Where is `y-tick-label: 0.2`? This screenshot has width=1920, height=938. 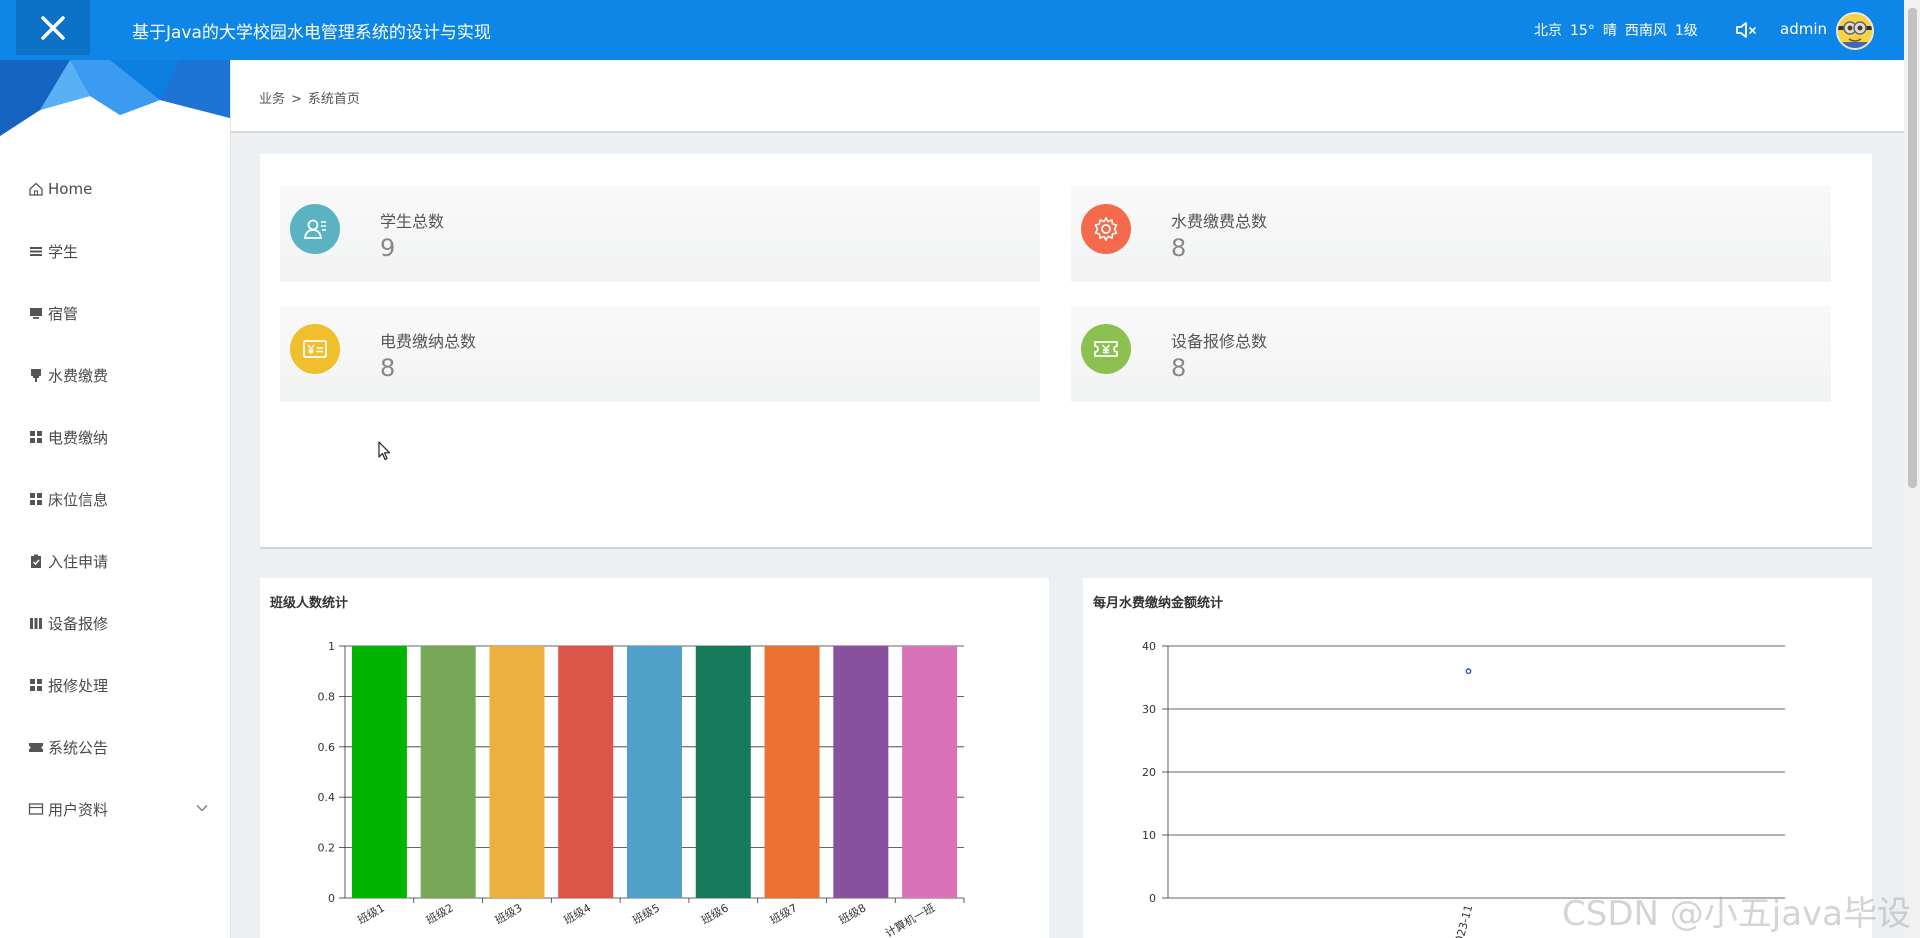 y-tick-label: 0.2 is located at coordinates (327, 848).